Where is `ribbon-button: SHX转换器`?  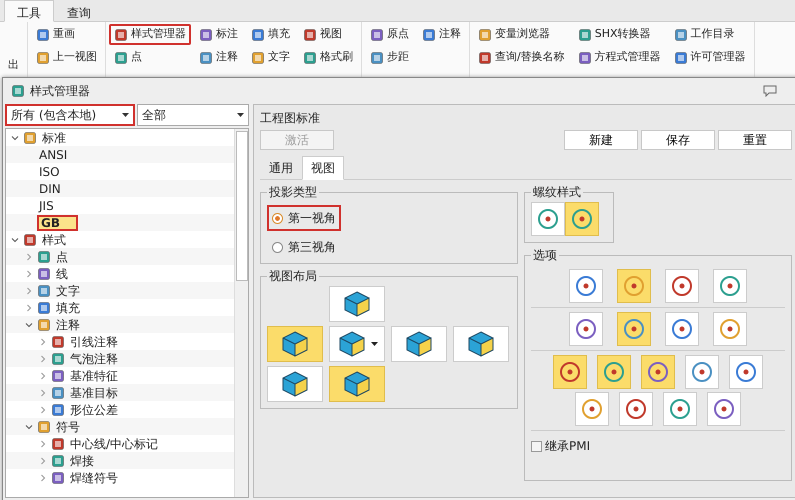
ribbon-button: SHX转换器 is located at coordinates (619, 34).